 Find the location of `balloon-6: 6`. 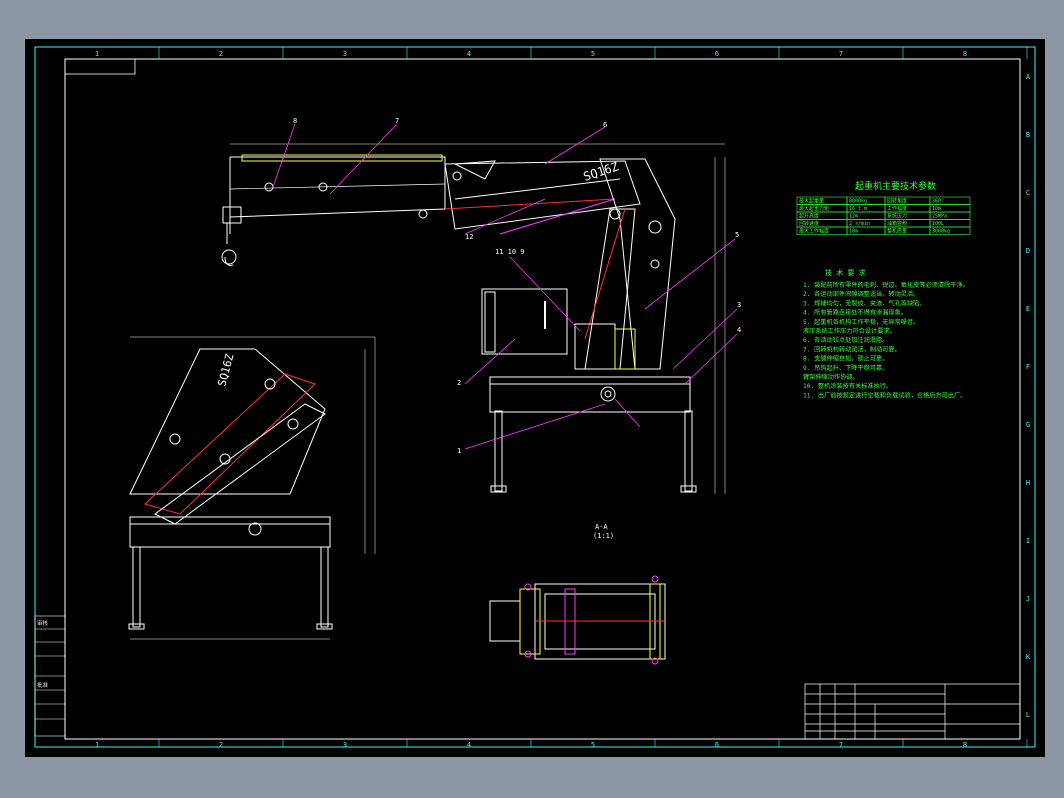

balloon-6: 6 is located at coordinates (605, 125).